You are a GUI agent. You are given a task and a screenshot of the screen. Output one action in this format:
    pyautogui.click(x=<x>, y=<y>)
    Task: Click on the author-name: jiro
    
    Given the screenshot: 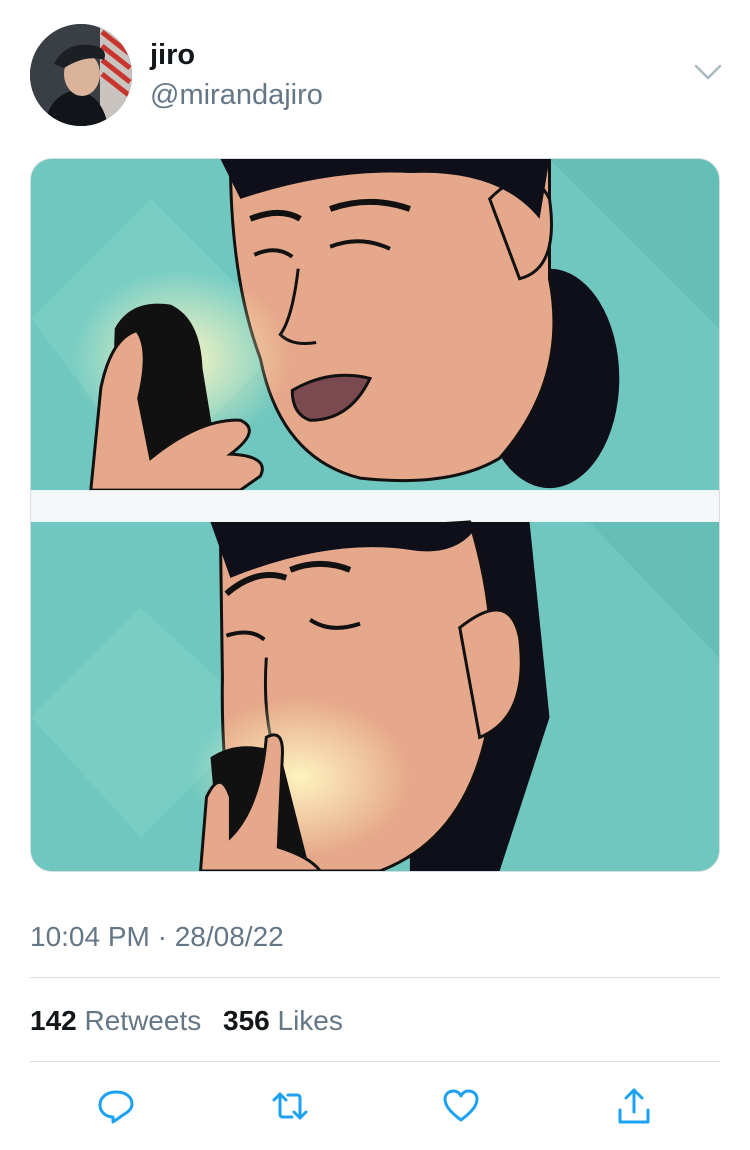 What is the action you would take?
    pyautogui.click(x=172, y=55)
    